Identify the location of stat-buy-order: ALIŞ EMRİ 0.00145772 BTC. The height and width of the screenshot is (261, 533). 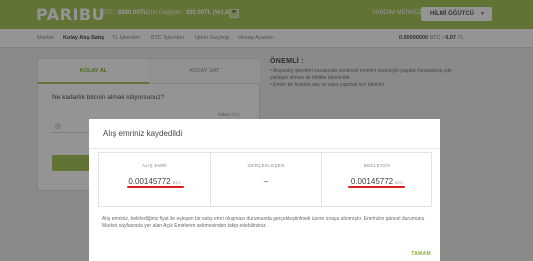
(154, 179).